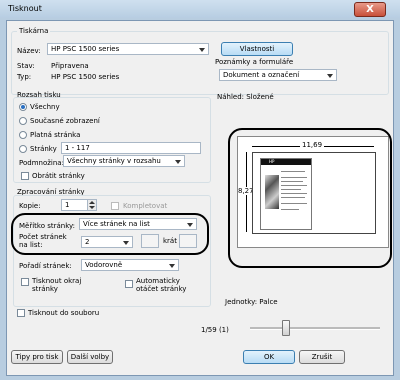  I want to click on printer-status-value: Připravena, so click(70, 66).